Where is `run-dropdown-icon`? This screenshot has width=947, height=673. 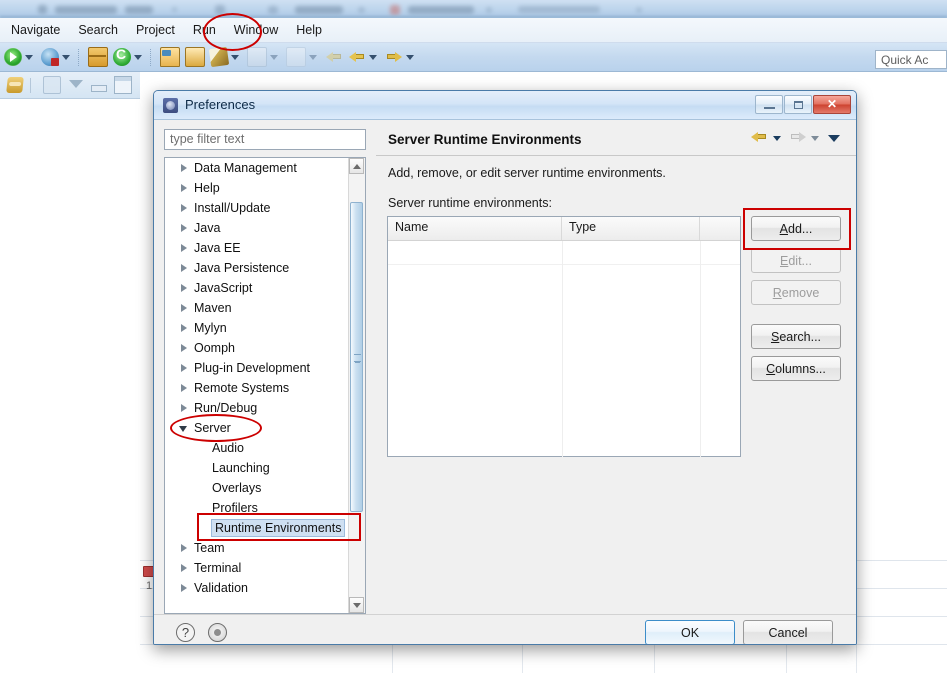
run-dropdown-icon is located at coordinates (28, 57).